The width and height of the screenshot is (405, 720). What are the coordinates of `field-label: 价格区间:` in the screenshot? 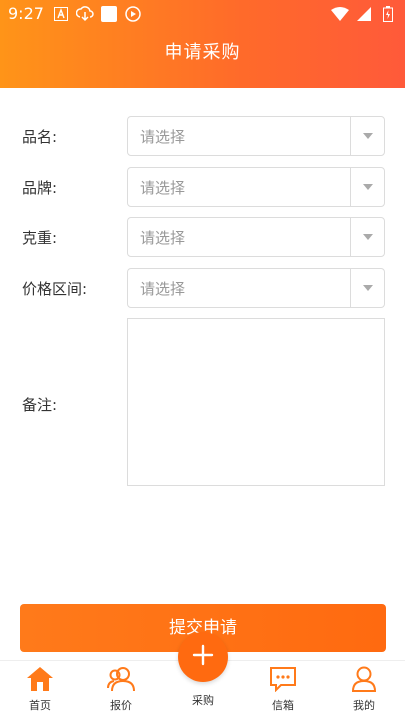 It's located at (55, 289).